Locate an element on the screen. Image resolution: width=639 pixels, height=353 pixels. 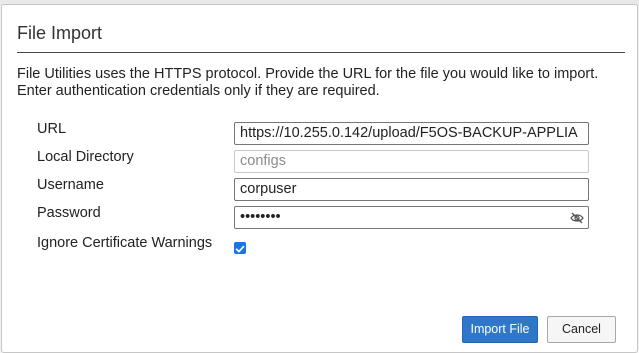
checkmark-icon is located at coordinates (240, 249).